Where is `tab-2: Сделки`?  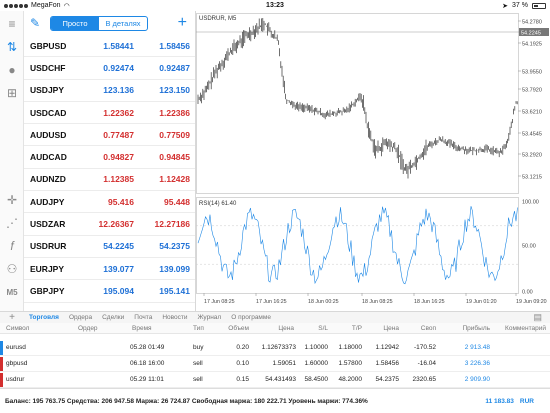 tab-2: Сделки is located at coordinates (113, 317).